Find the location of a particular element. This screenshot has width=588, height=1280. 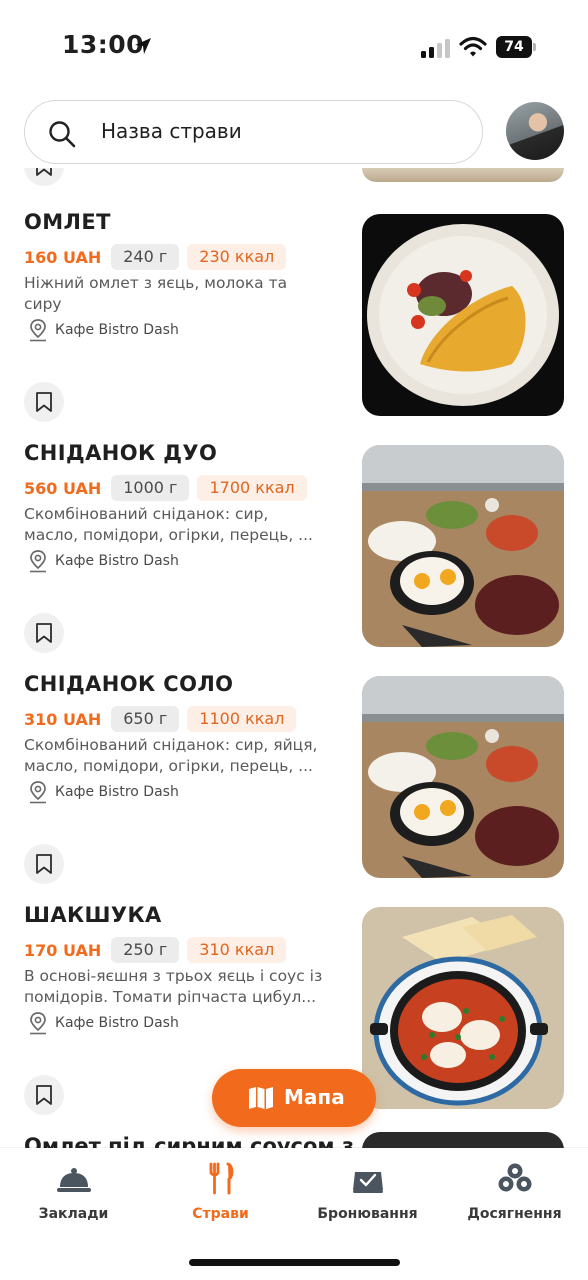

dish-meta: 160 UAH 240 г 230 ккал is located at coordinates (155, 257).